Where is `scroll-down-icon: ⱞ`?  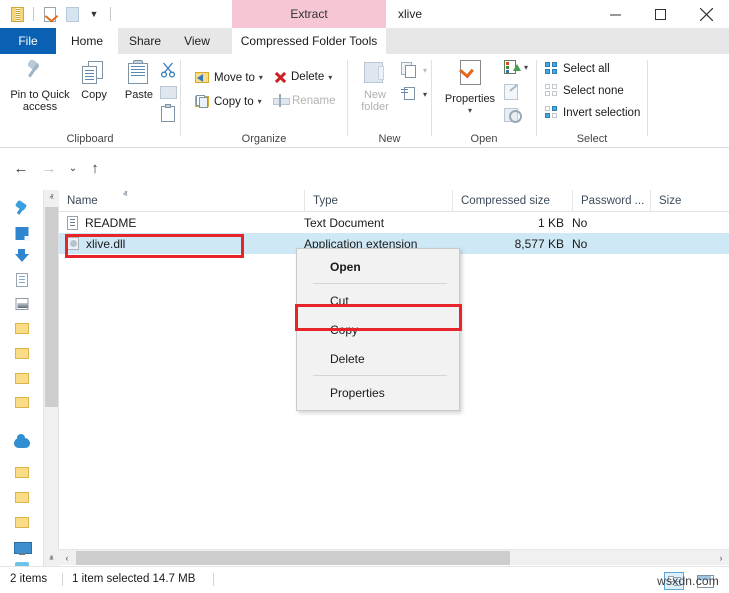
scroll-down-icon: ⱞ is located at coordinates (51, 559).